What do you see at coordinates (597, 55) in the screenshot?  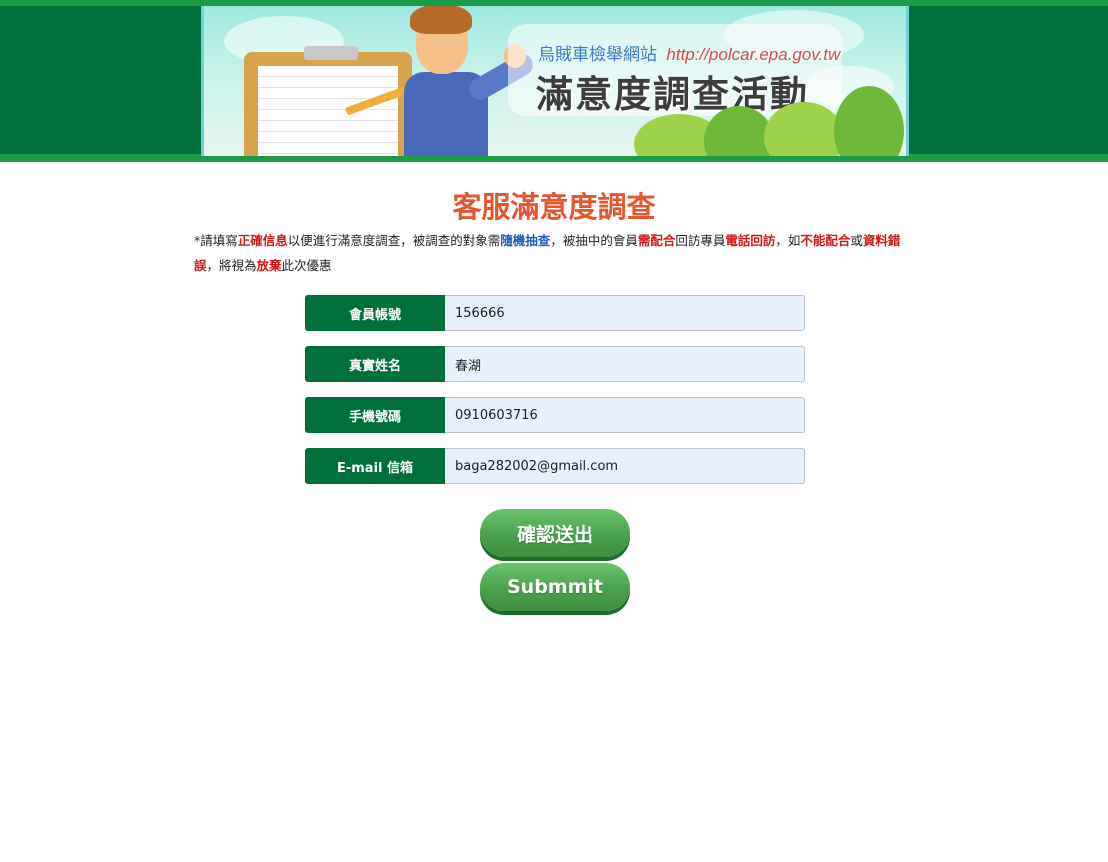 I see `banner-site-label: 烏賊車檢舉網站` at bounding box center [597, 55].